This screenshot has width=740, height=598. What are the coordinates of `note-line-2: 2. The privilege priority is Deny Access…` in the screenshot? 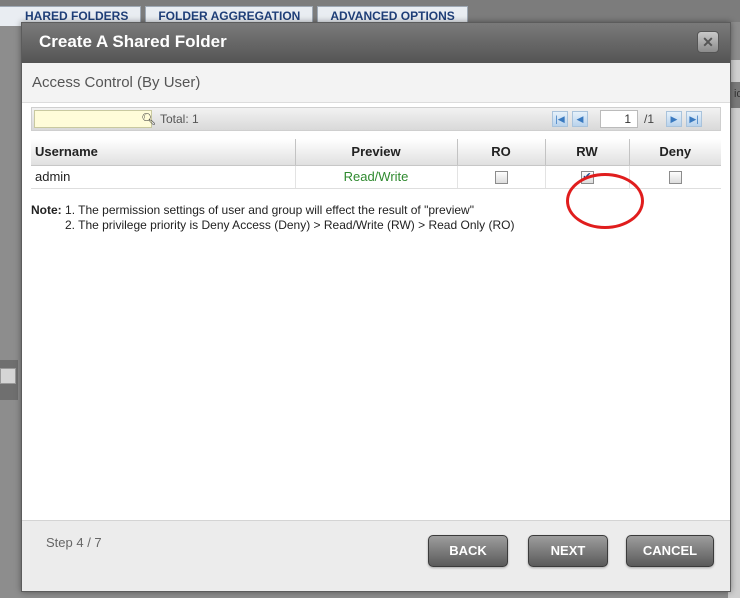 It's located at (290, 225).